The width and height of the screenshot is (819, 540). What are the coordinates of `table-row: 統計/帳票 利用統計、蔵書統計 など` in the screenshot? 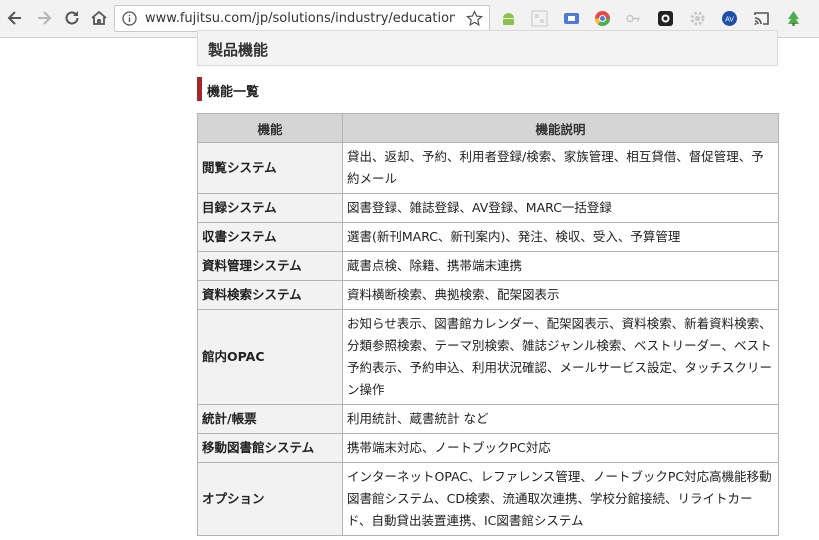 It's located at (488, 419).